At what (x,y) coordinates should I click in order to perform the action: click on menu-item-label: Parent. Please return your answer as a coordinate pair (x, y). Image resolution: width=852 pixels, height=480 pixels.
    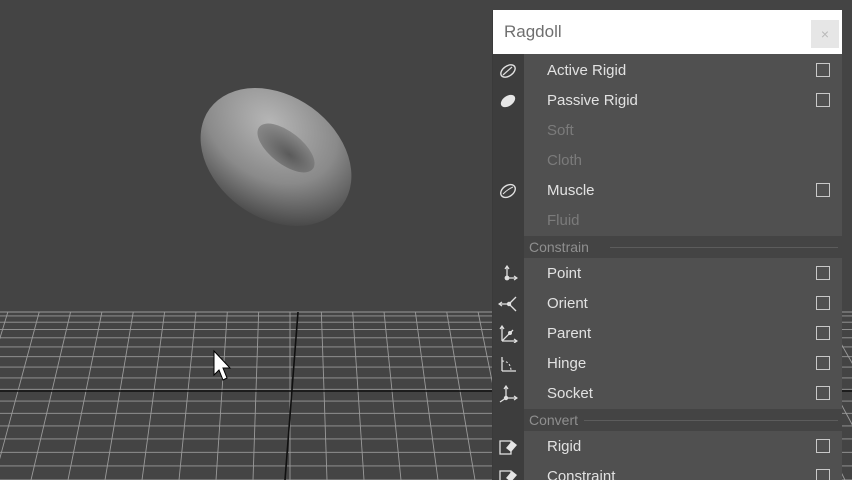
    Looking at the image, I should click on (569, 333).